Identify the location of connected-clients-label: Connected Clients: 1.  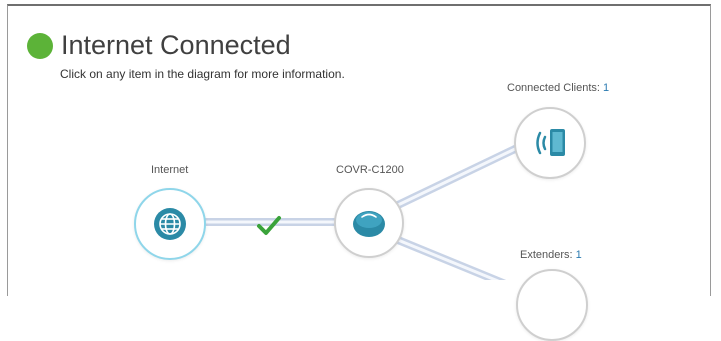
(558, 88).